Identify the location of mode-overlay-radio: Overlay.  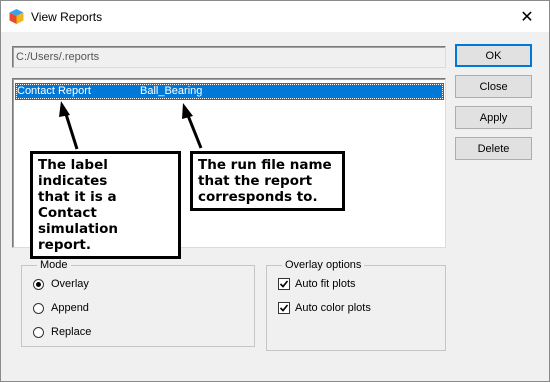
(61, 284).